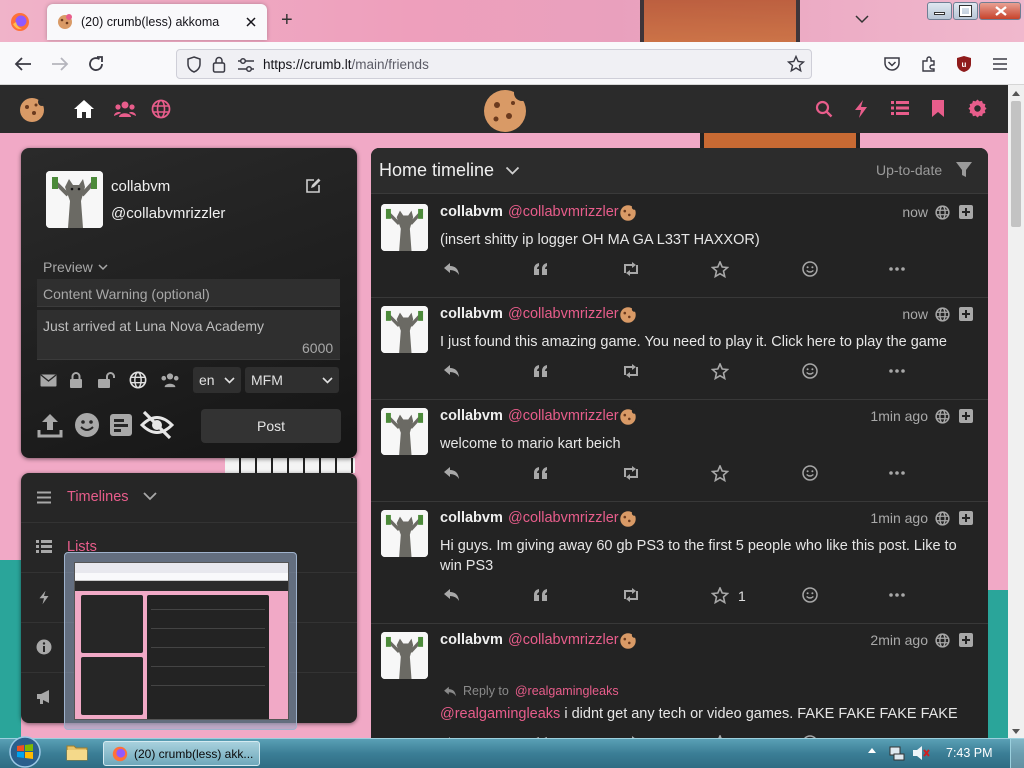 The width and height of the screenshot is (1024, 768). Describe the element at coordinates (194, 64) in the screenshot. I see `tracking-shield-icon` at that location.